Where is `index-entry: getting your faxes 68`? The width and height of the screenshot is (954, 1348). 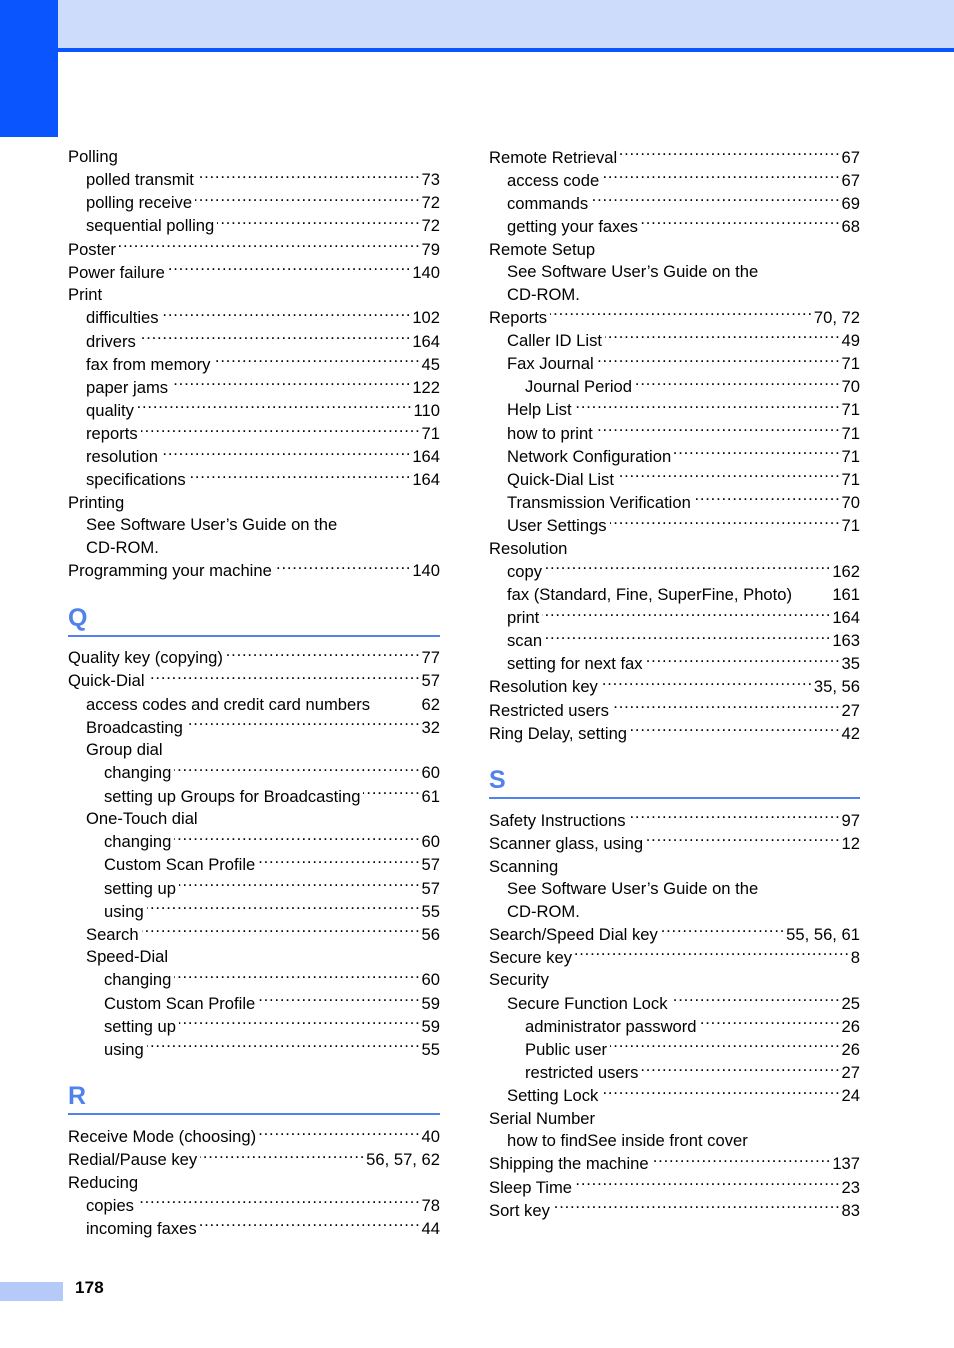 index-entry: getting your faxes 68 is located at coordinates (674, 226).